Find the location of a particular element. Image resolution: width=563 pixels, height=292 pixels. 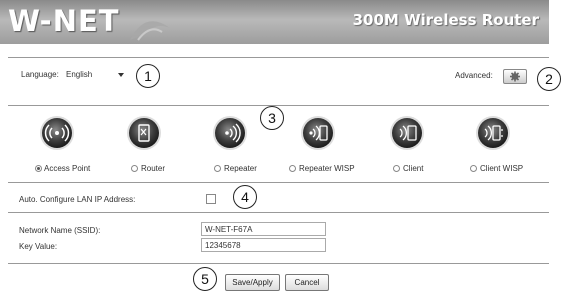

mode-radio-client is located at coordinates (396, 168).